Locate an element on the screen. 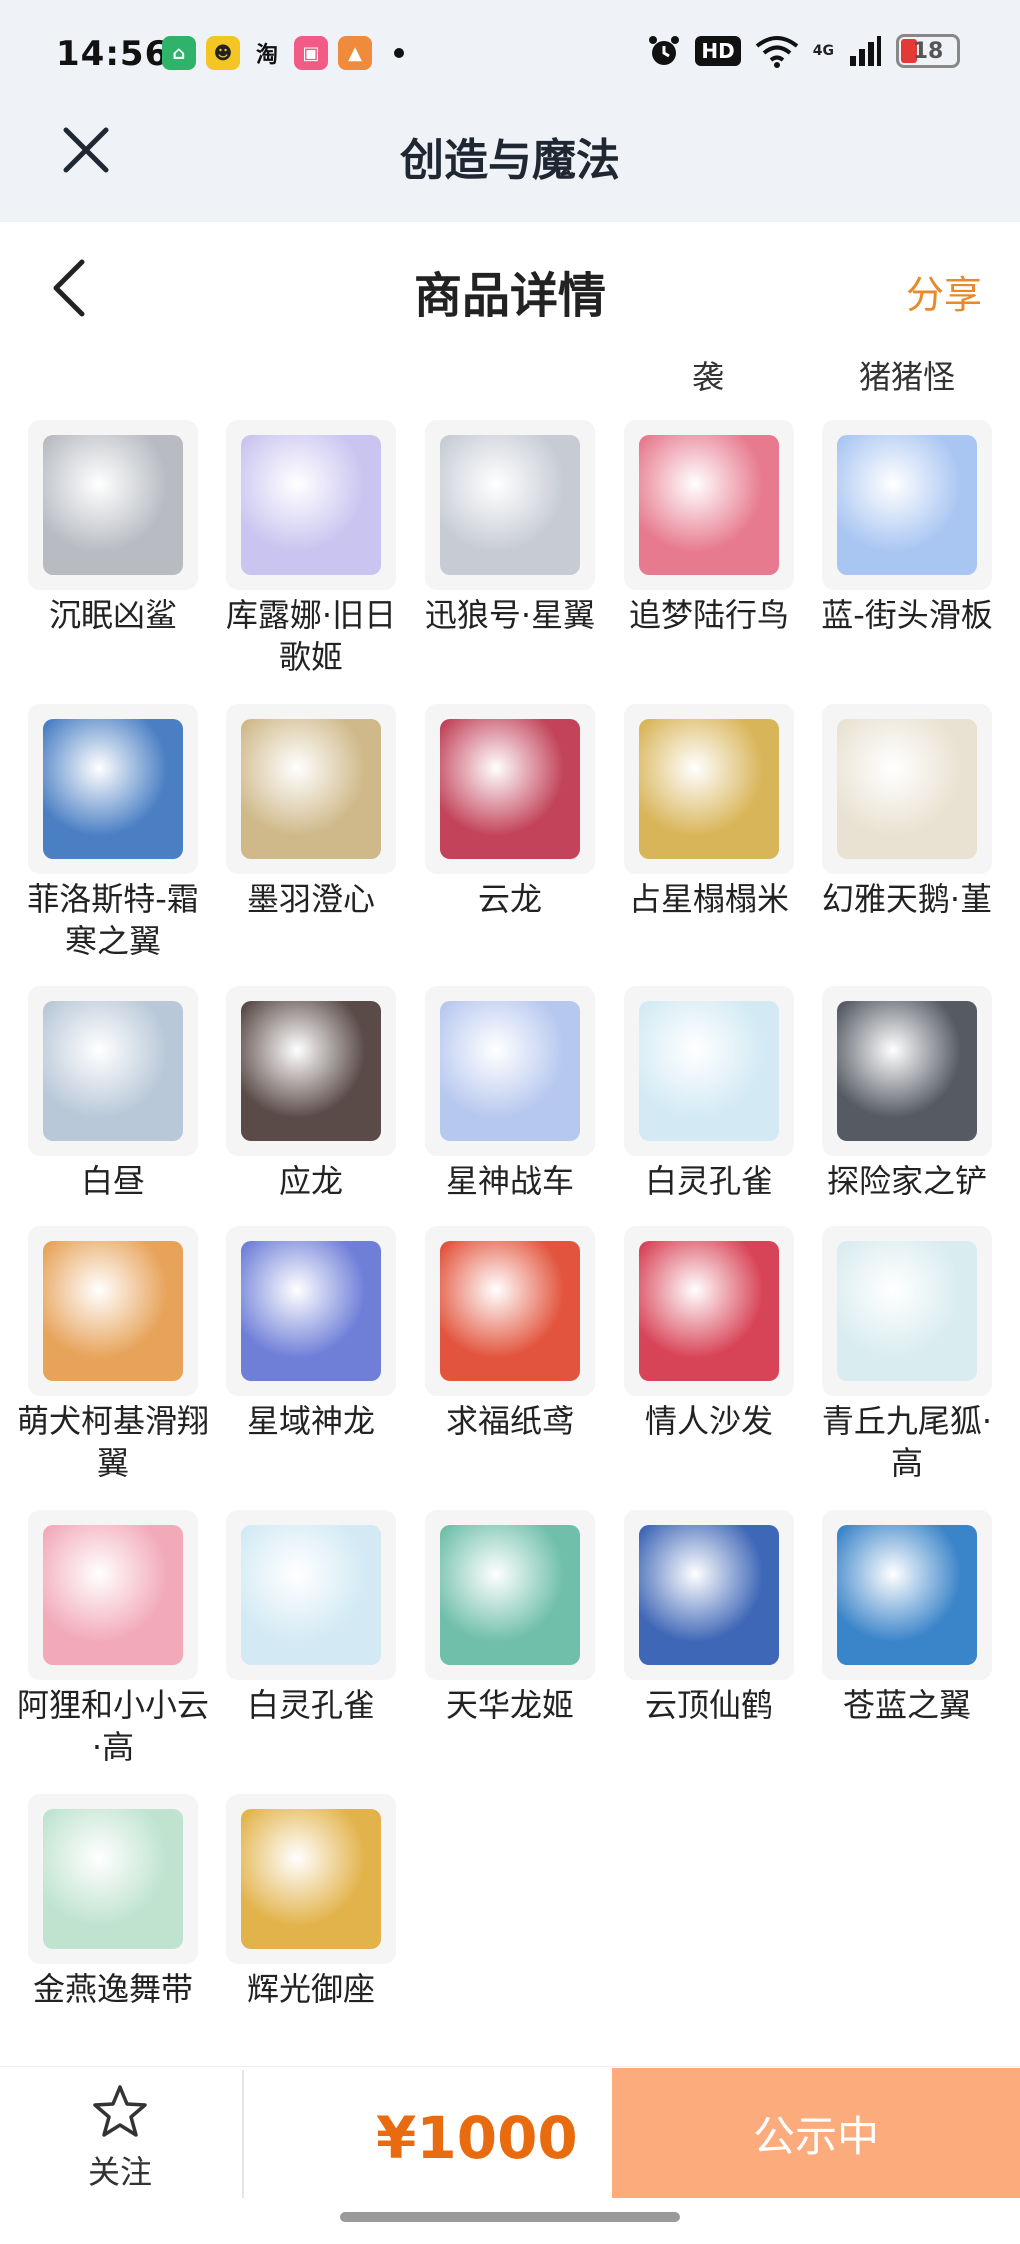 This screenshot has width=1020, height=2244. nine-tail-fox-art is located at coordinates (907, 1311).